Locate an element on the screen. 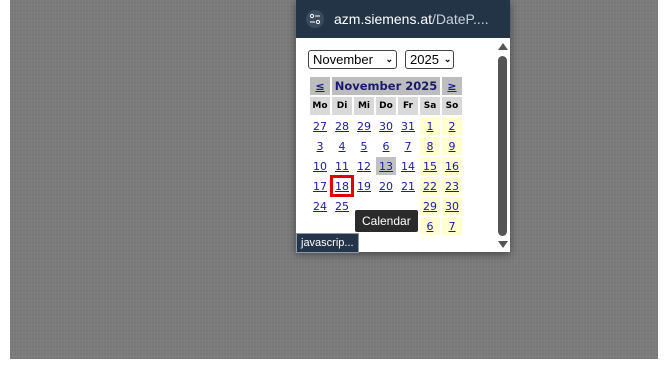  year-select: 2025 ⌄ is located at coordinates (429, 59).